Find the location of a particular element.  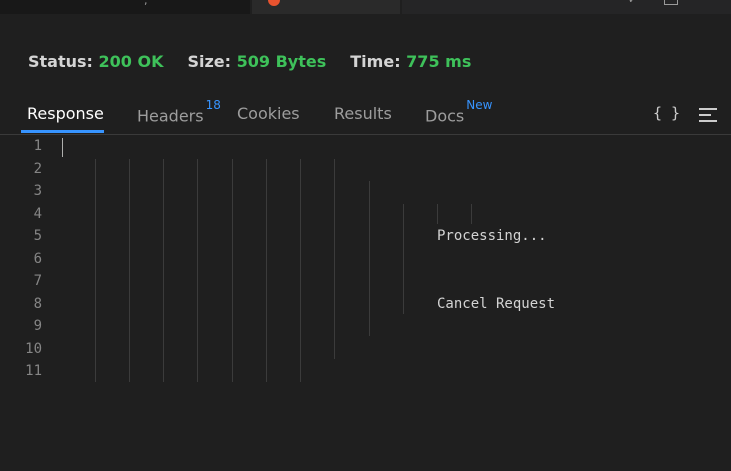

tab-response: Response is located at coordinates (65, 113).